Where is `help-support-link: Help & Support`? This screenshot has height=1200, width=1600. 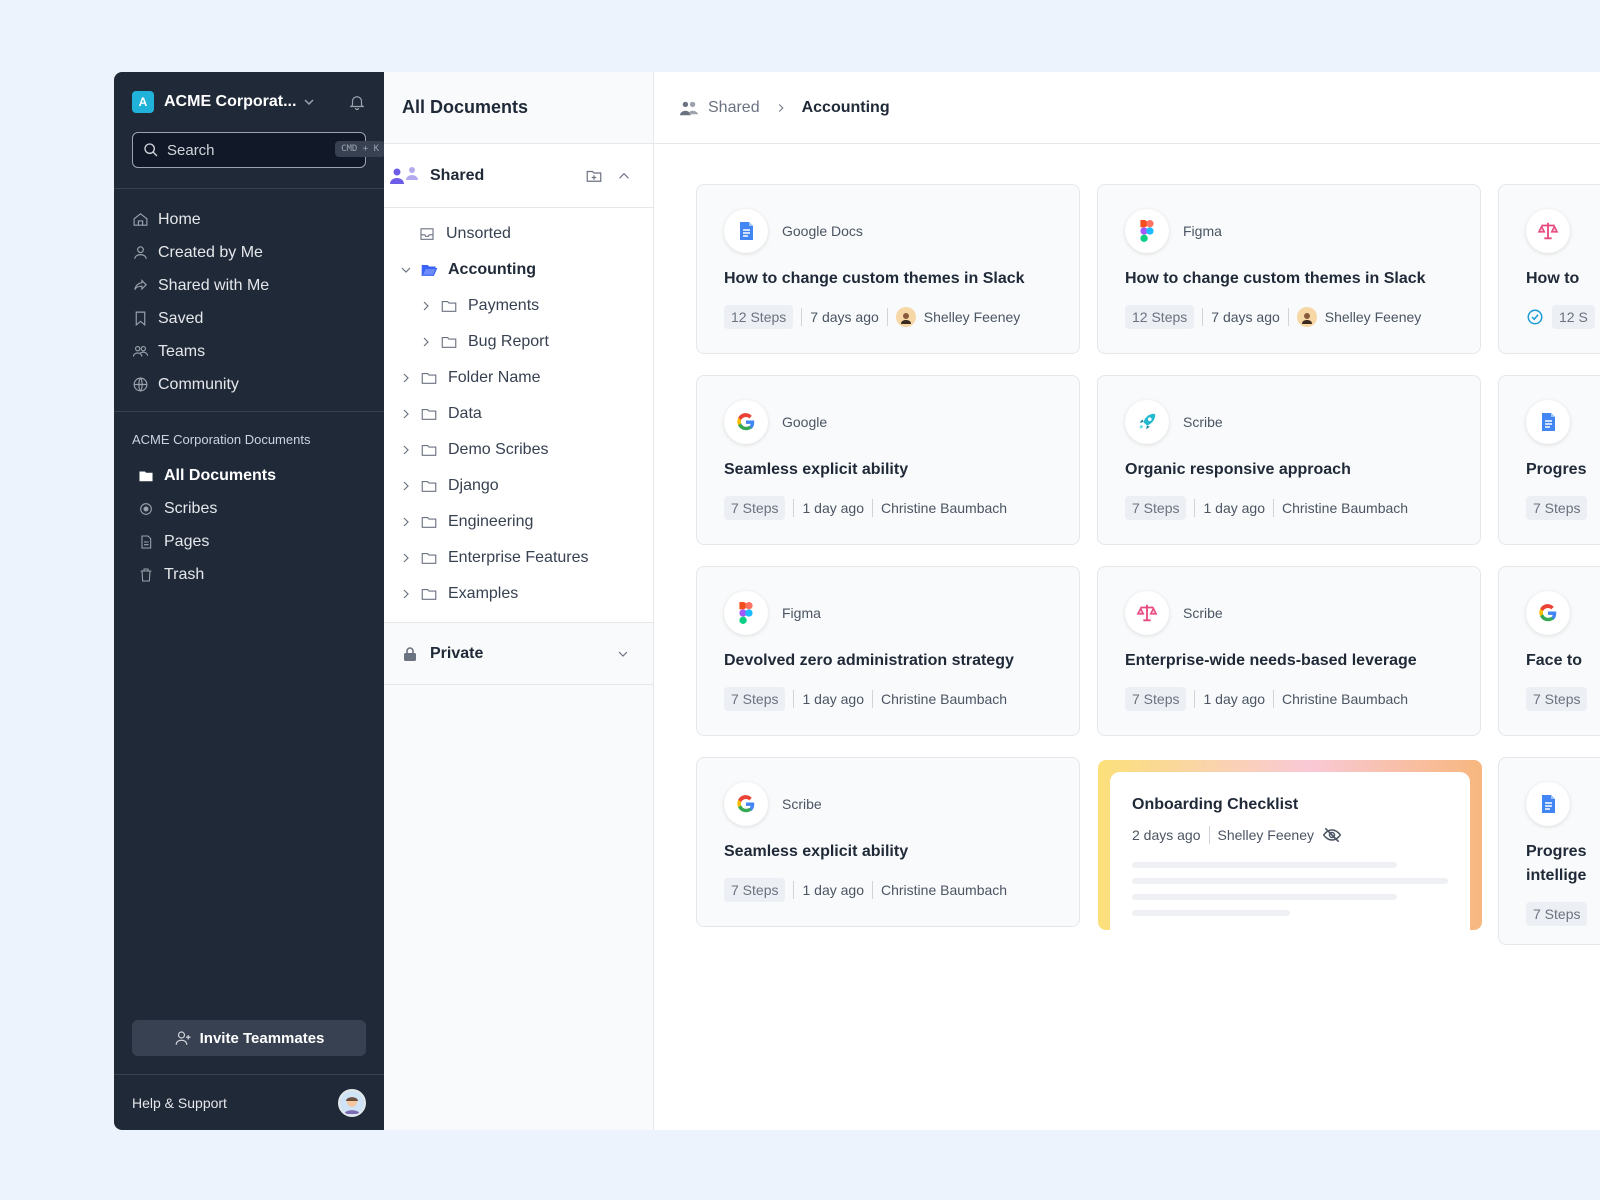 help-support-link: Help & Support is located at coordinates (179, 1103).